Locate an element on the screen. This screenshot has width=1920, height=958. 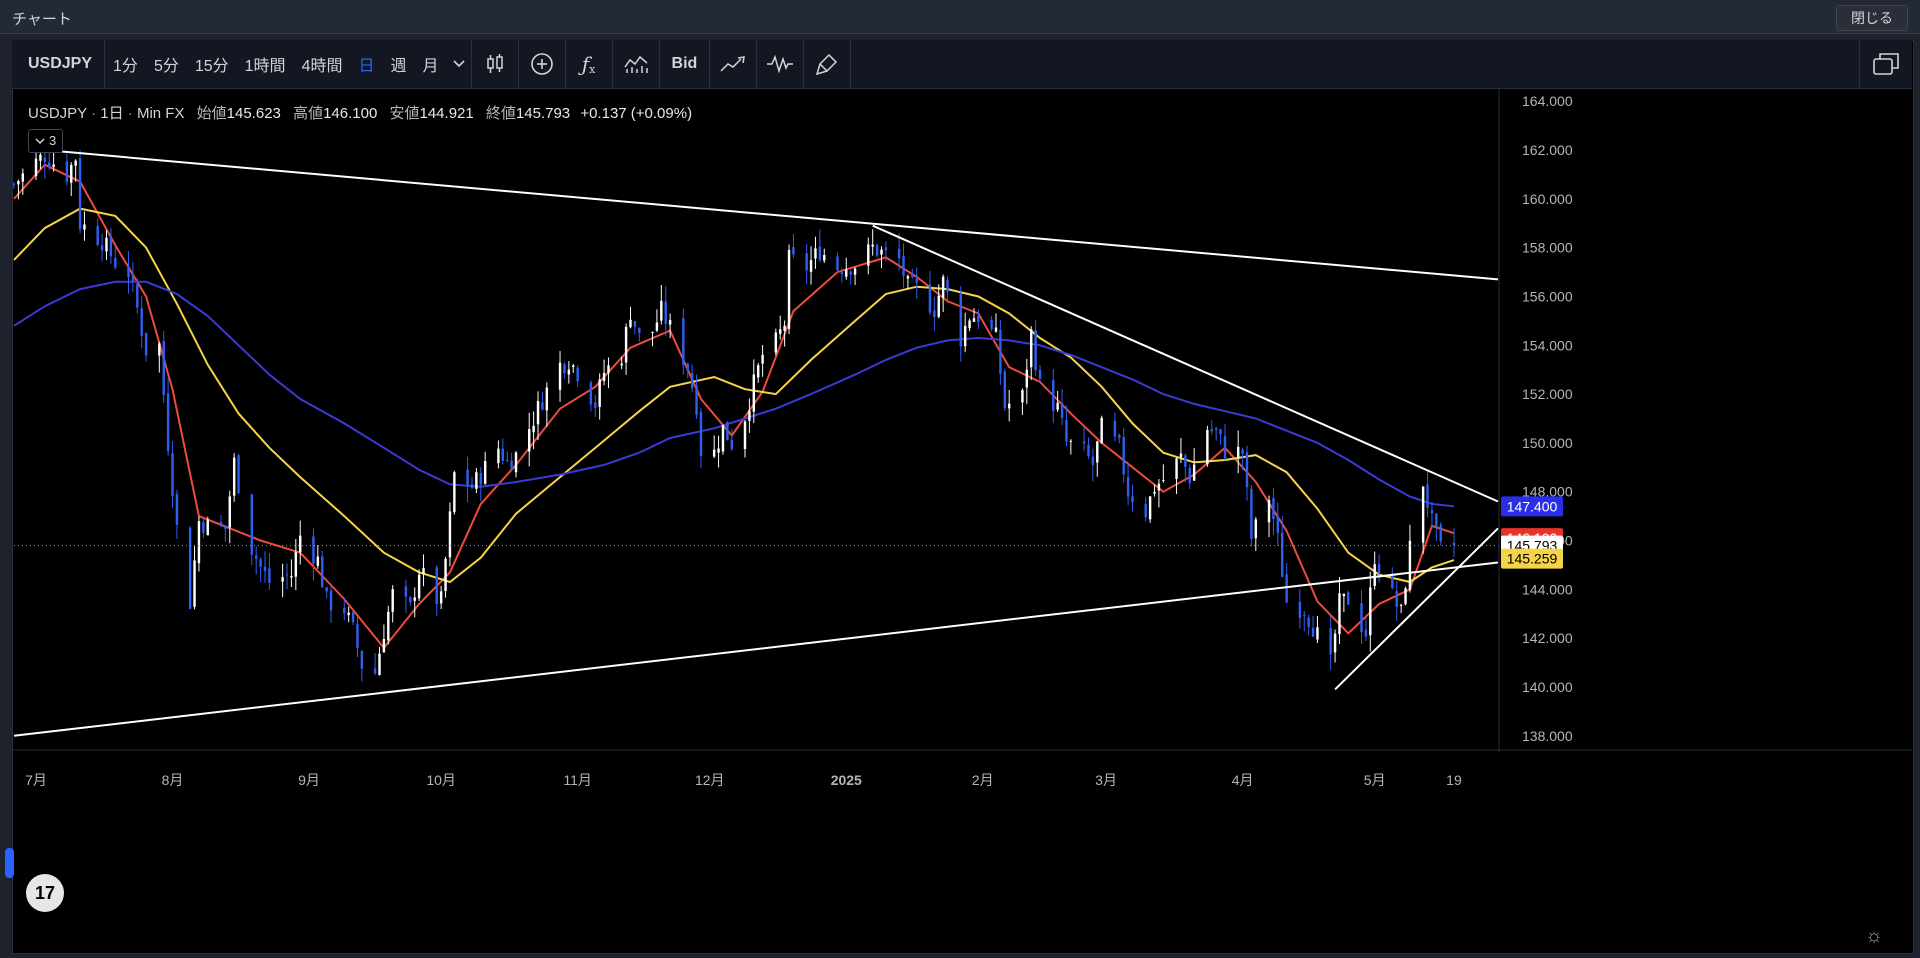
settings-gear-icon: ☼ is located at coordinates (1874, 936).